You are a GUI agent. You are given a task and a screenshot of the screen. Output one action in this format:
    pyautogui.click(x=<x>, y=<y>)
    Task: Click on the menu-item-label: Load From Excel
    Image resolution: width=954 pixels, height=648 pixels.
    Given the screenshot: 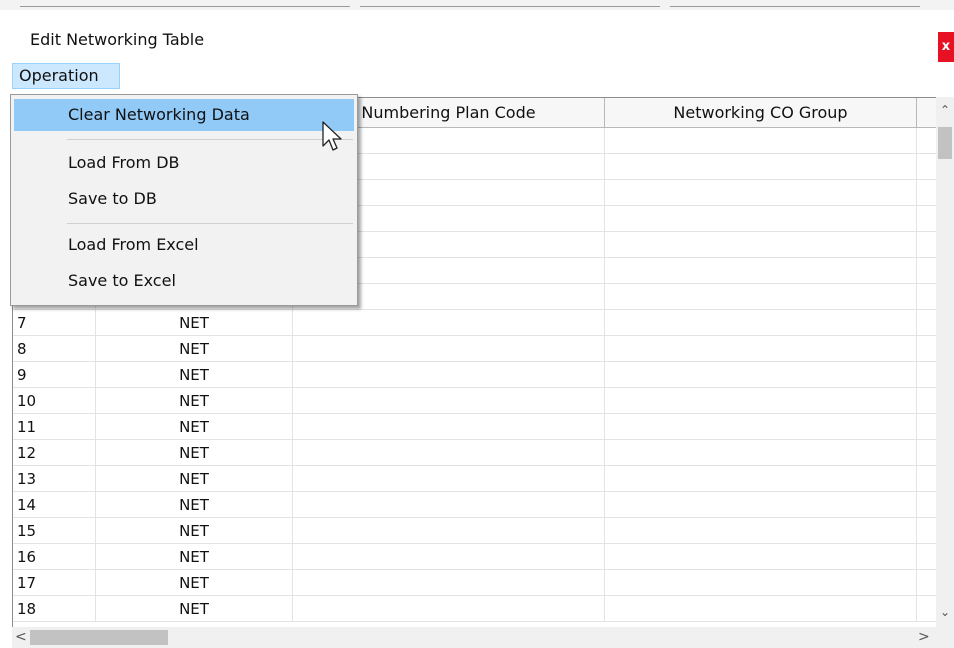 What is the action you would take?
    pyautogui.click(x=133, y=244)
    